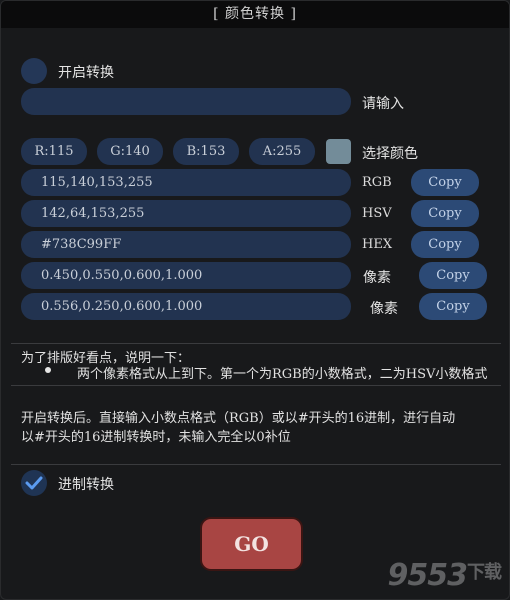 Image resolution: width=510 pixels, height=600 pixels. I want to click on checkmark-icon, so click(34, 483).